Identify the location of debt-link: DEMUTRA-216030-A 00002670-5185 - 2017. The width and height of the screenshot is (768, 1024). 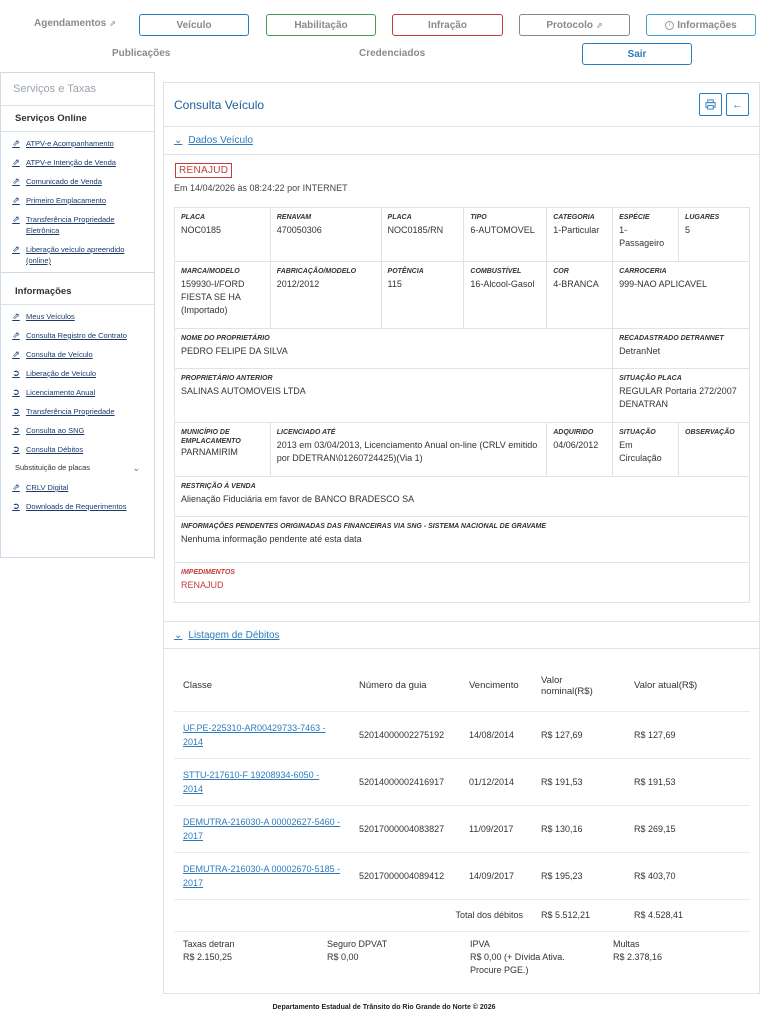
(261, 876).